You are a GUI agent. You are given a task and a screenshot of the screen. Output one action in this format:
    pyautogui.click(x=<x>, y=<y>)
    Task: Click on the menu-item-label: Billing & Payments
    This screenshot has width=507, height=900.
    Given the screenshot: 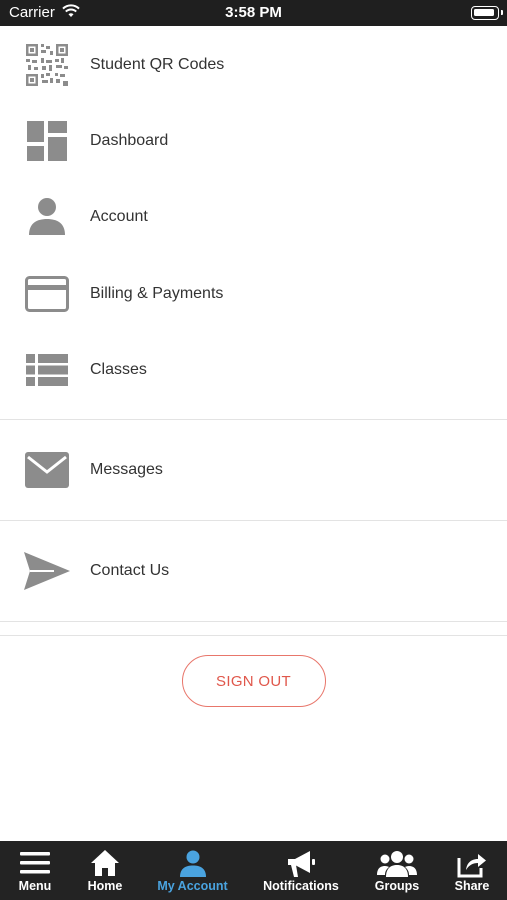 What is the action you would take?
    pyautogui.click(x=157, y=293)
    